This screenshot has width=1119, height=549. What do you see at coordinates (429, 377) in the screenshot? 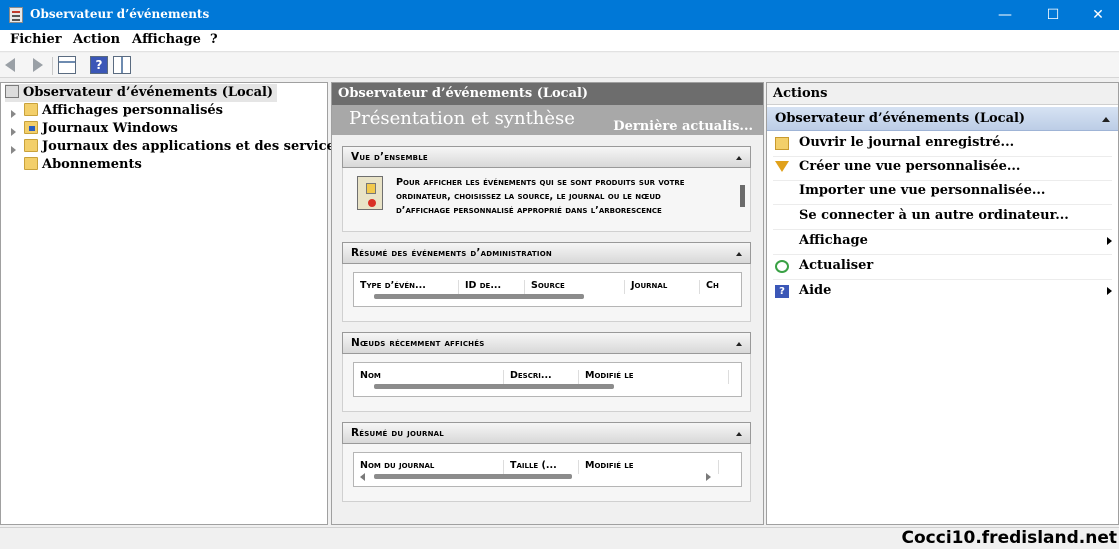
I see `column-header: Nom` at bounding box center [429, 377].